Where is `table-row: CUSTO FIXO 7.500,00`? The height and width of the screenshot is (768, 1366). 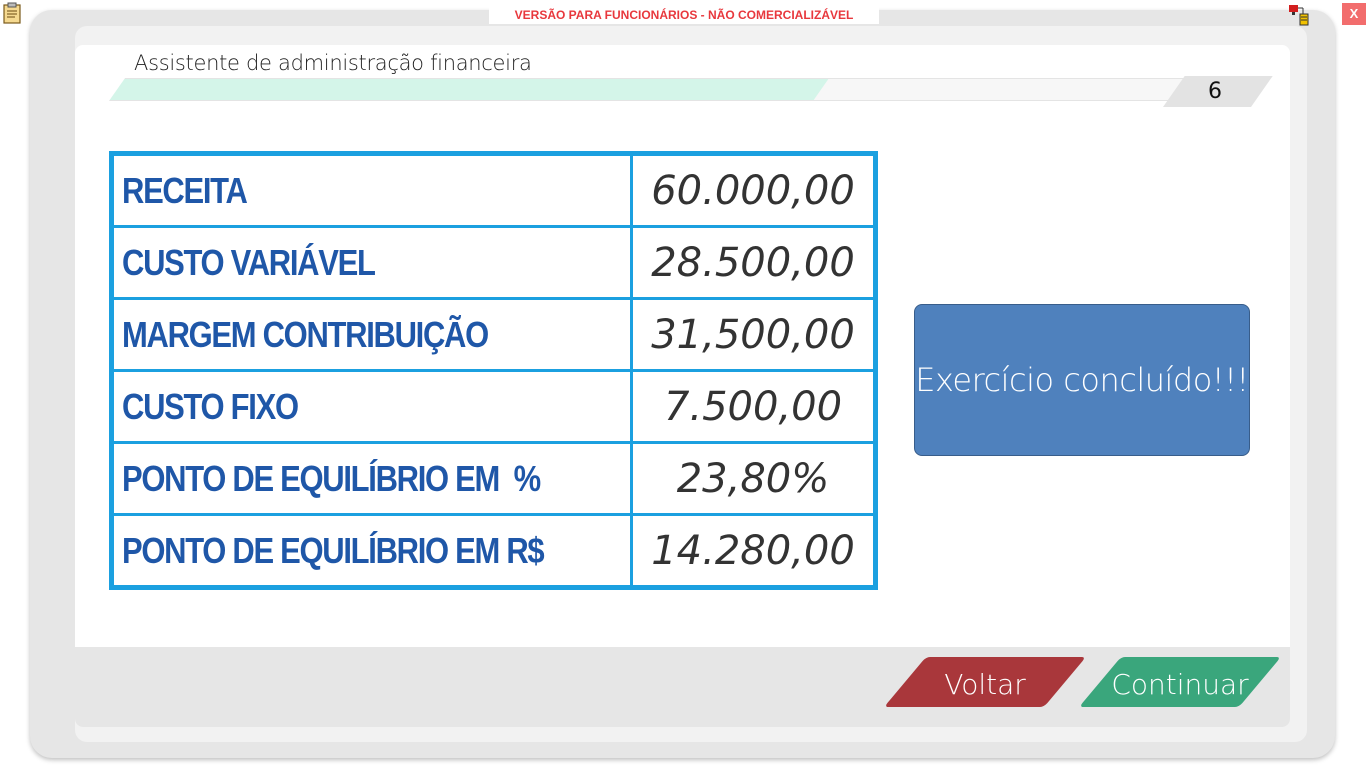
table-row: CUSTO FIXO 7.500,00 is located at coordinates (493, 406).